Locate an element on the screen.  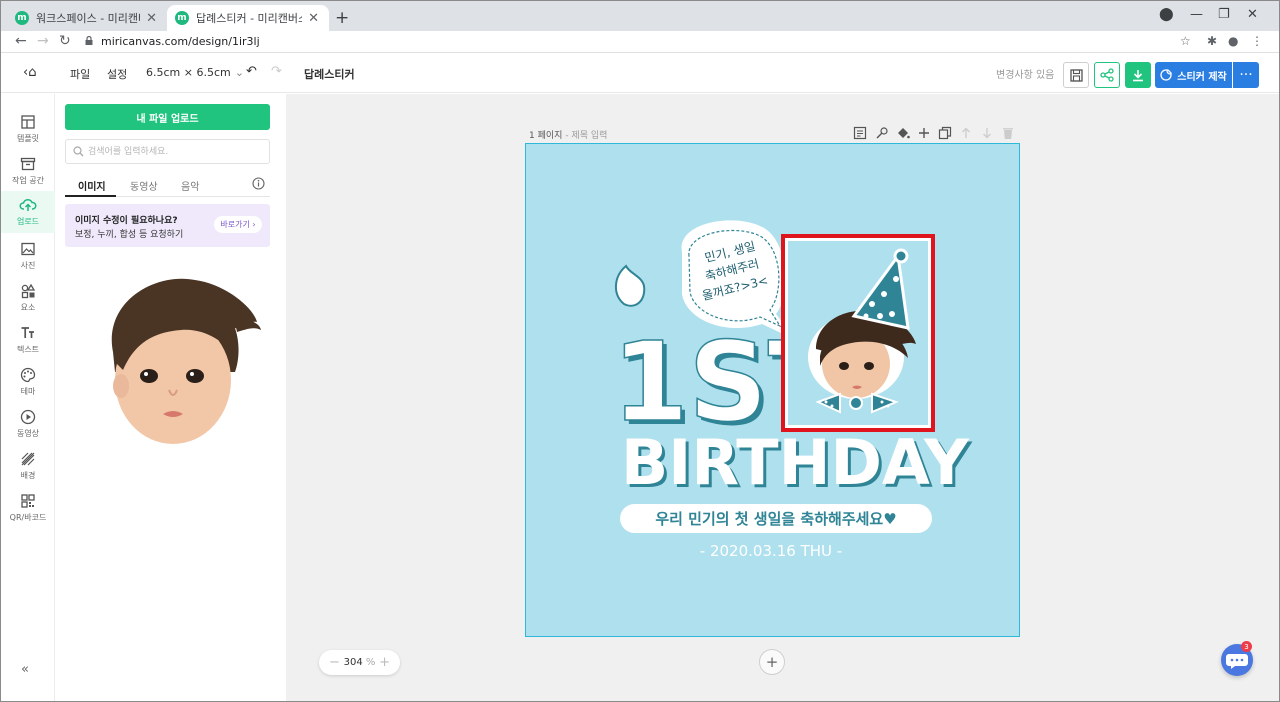
eyedropper-icon is located at coordinates (882, 133).